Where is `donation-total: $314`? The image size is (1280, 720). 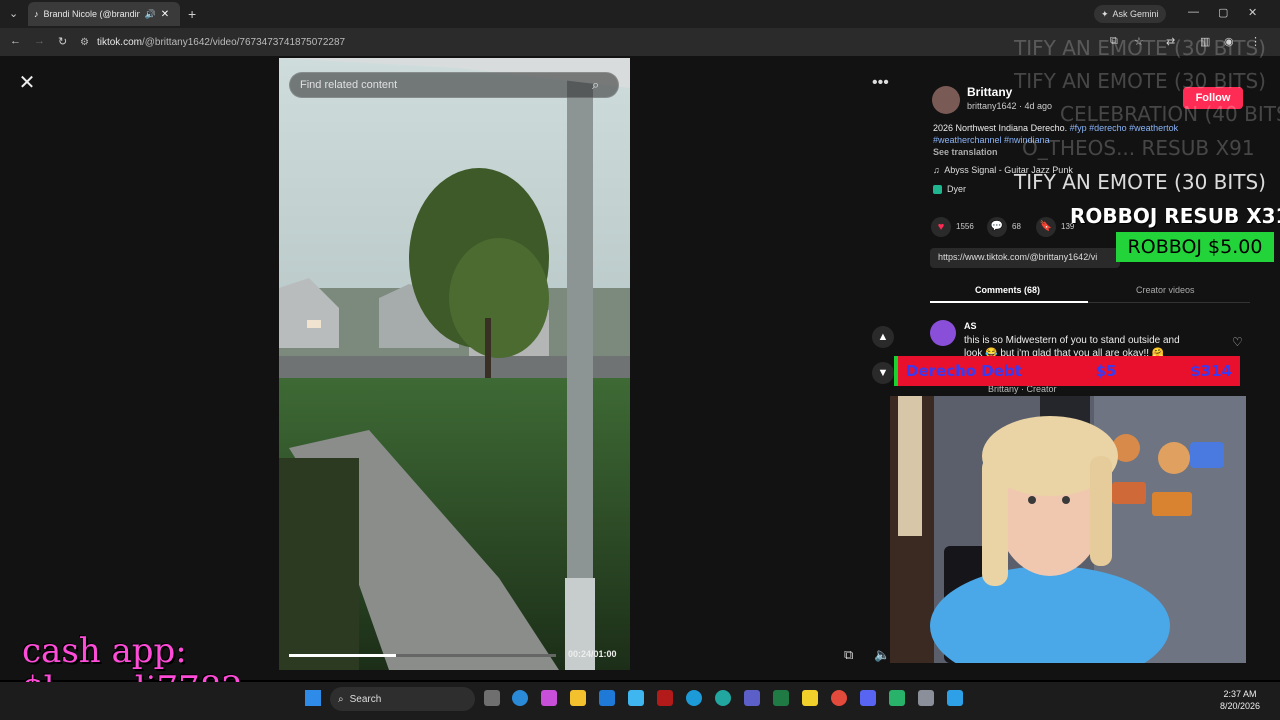 donation-total: $314 is located at coordinates (1211, 371).